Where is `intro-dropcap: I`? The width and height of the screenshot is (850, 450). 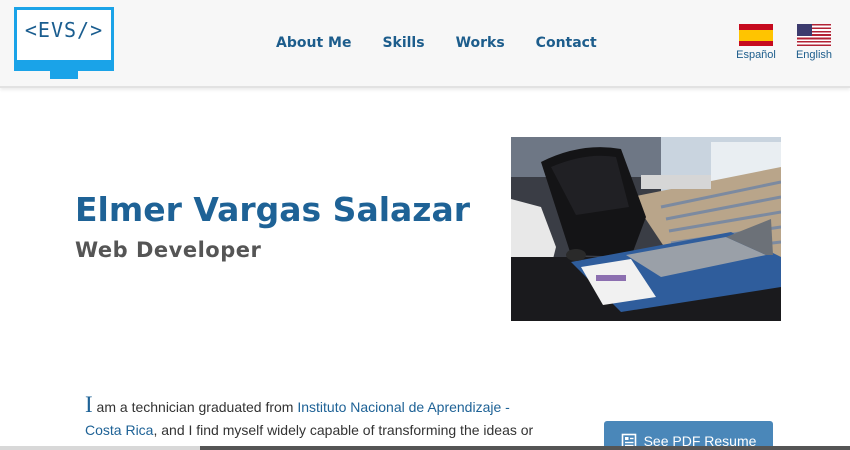
intro-dropcap: I is located at coordinates (89, 404).